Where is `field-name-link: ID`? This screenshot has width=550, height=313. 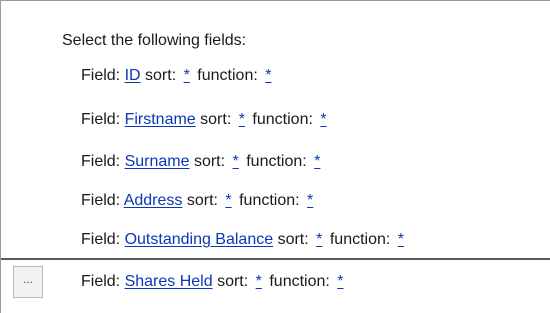 field-name-link: ID is located at coordinates (133, 75).